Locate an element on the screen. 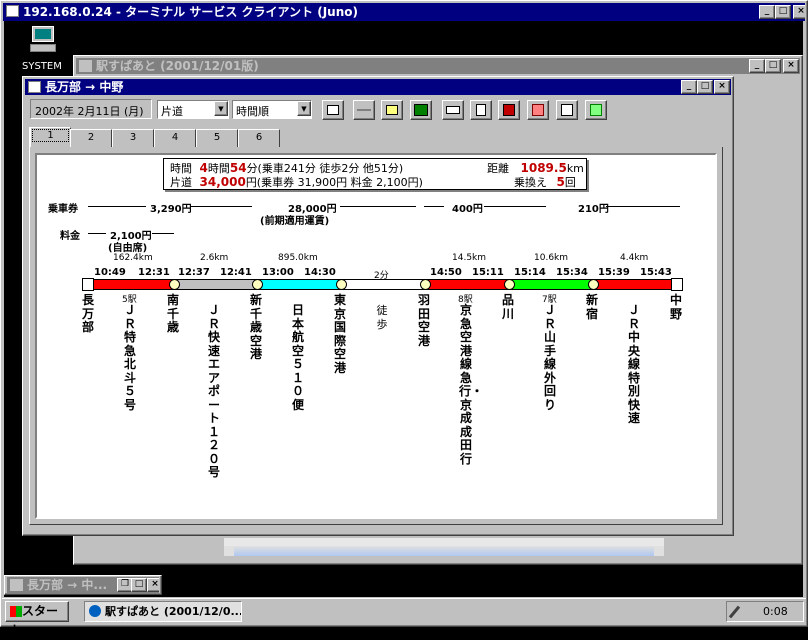 The image size is (808, 640). minimized-window: 長万部 → 中... ❐ □ × is located at coordinates (83, 585).